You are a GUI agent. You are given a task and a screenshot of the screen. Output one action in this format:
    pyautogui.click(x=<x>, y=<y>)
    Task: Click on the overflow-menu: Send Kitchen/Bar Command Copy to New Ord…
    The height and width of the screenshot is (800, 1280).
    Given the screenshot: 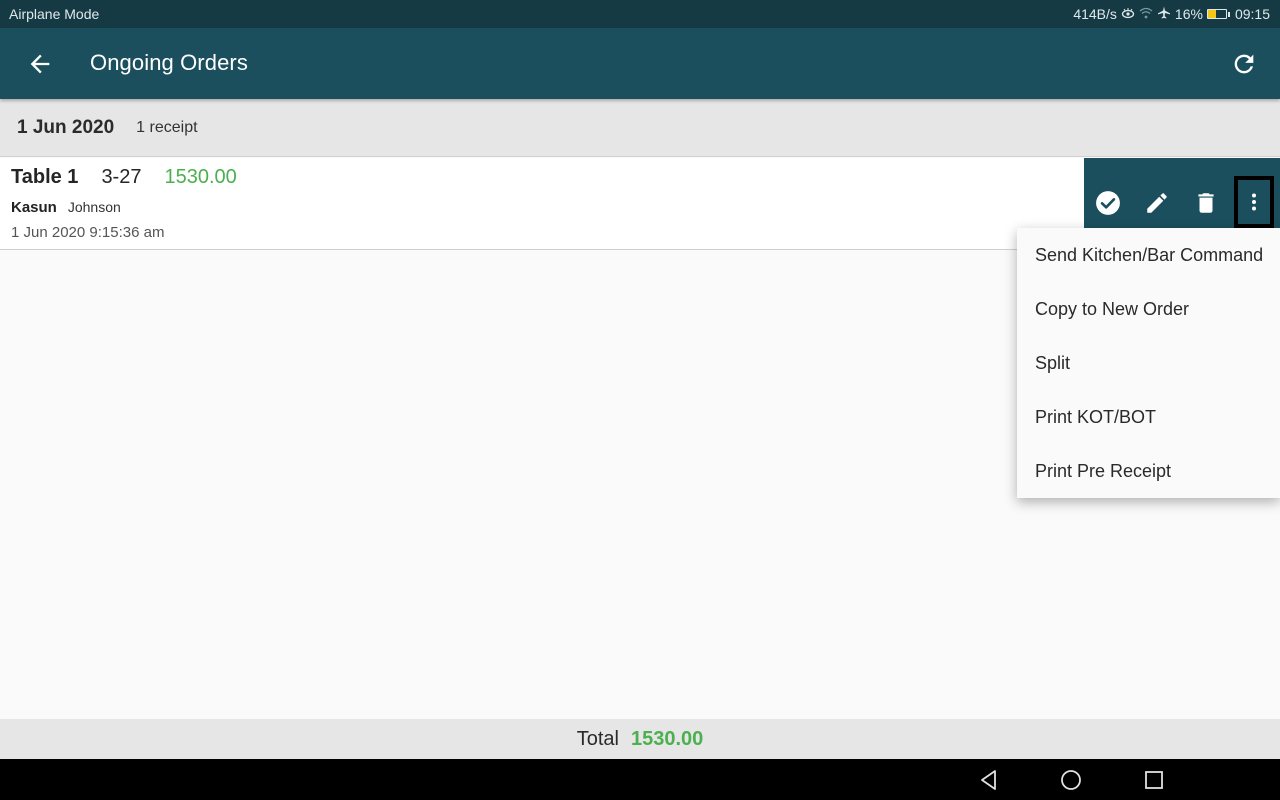 What is the action you would take?
    pyautogui.click(x=1148, y=363)
    